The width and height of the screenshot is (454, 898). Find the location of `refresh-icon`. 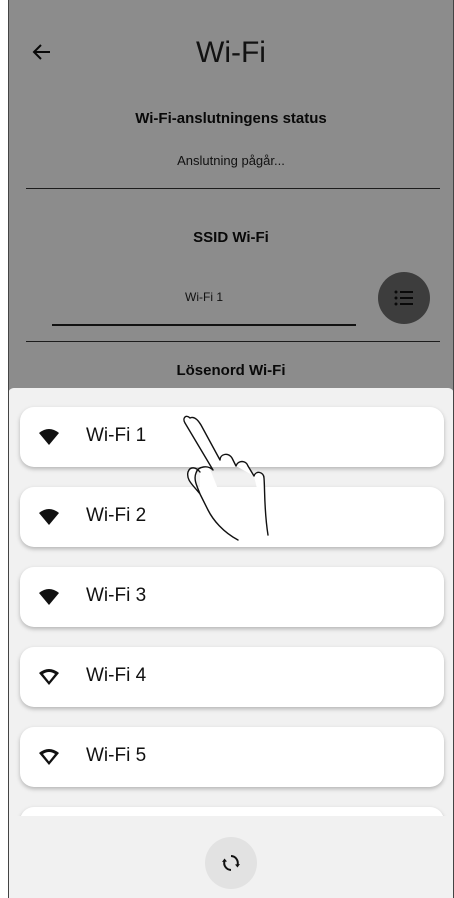

refresh-icon is located at coordinates (231, 863).